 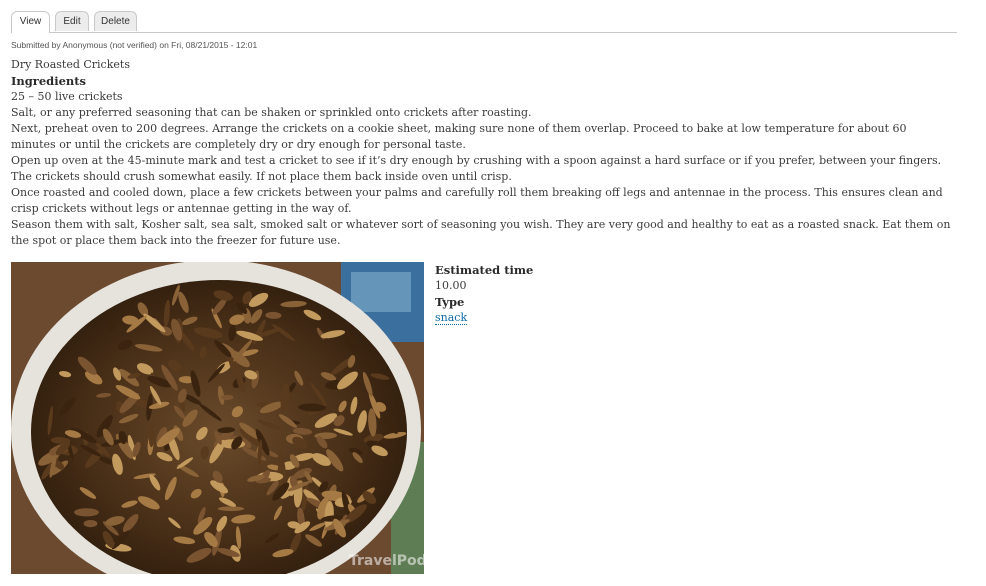 I want to click on tab-view: View, so click(x=30, y=22).